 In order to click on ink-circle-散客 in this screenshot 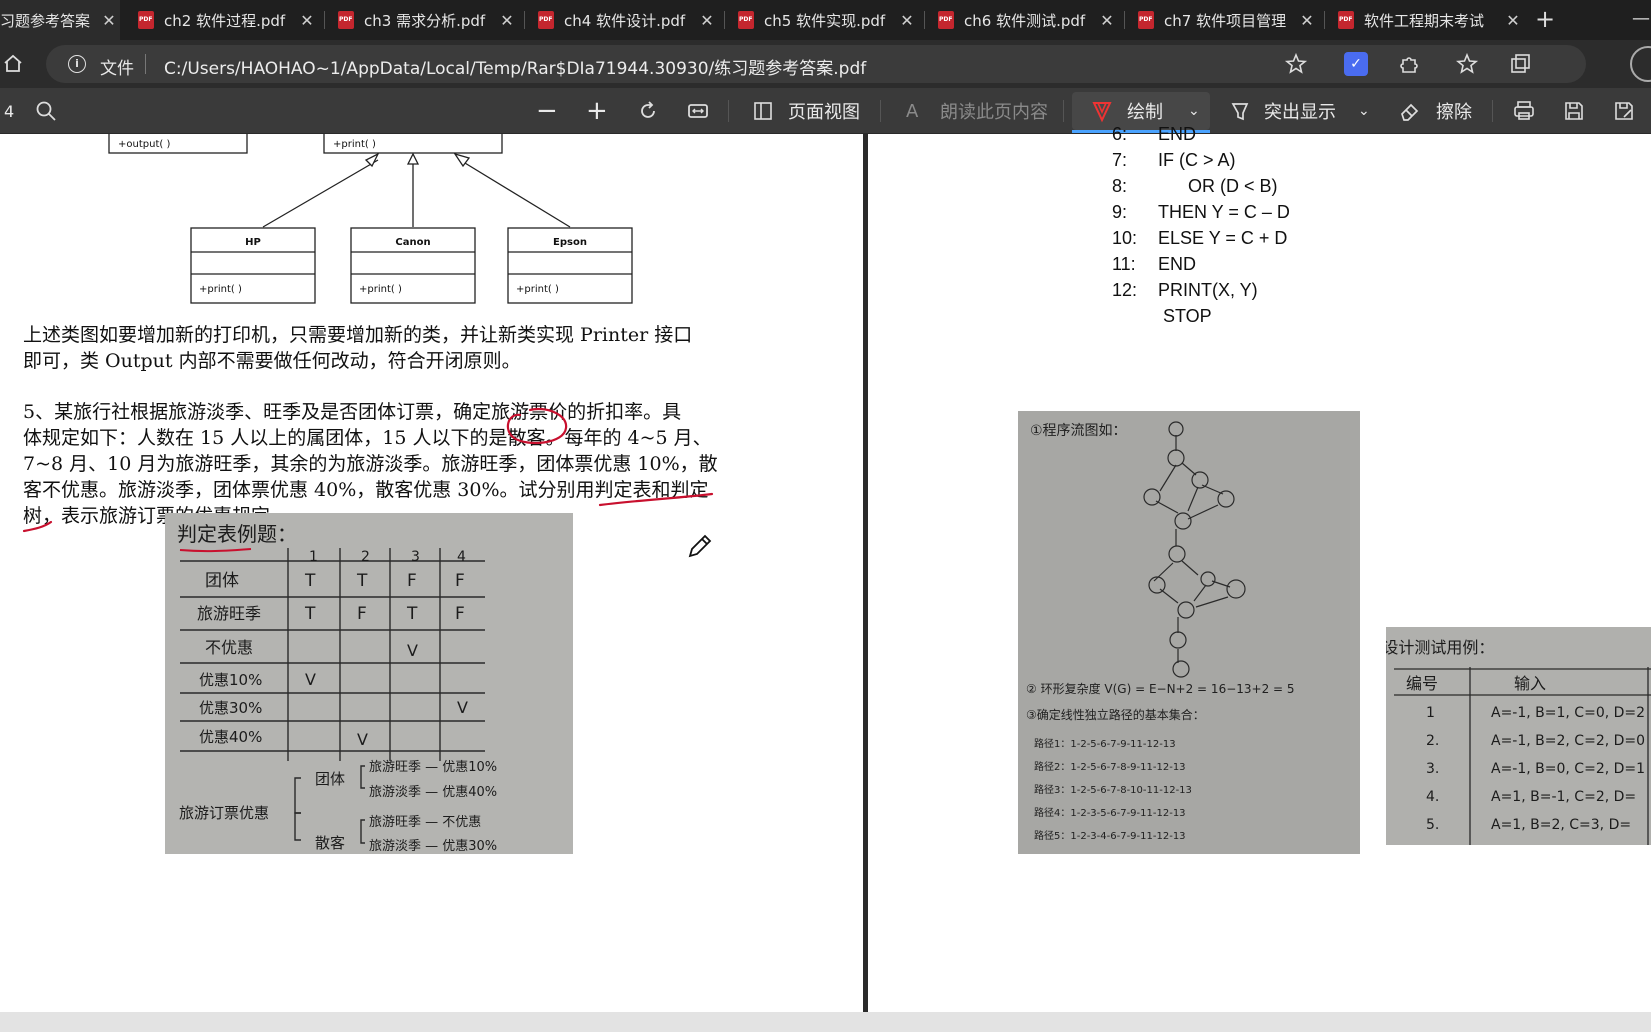, I will do `click(537, 426)`.